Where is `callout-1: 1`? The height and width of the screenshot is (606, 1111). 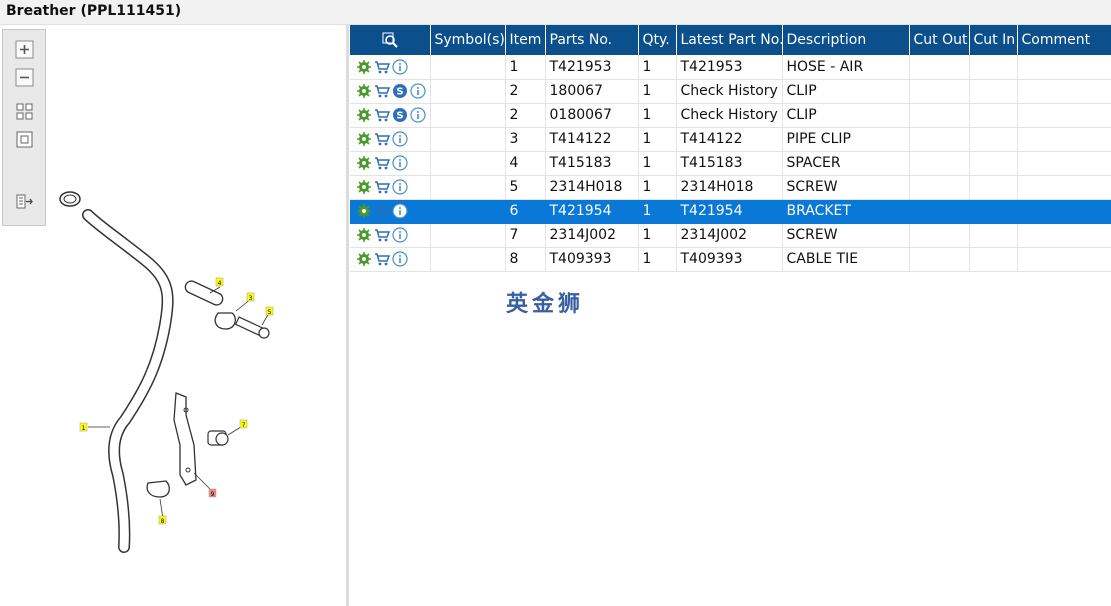
callout-1: 1 is located at coordinates (83, 427).